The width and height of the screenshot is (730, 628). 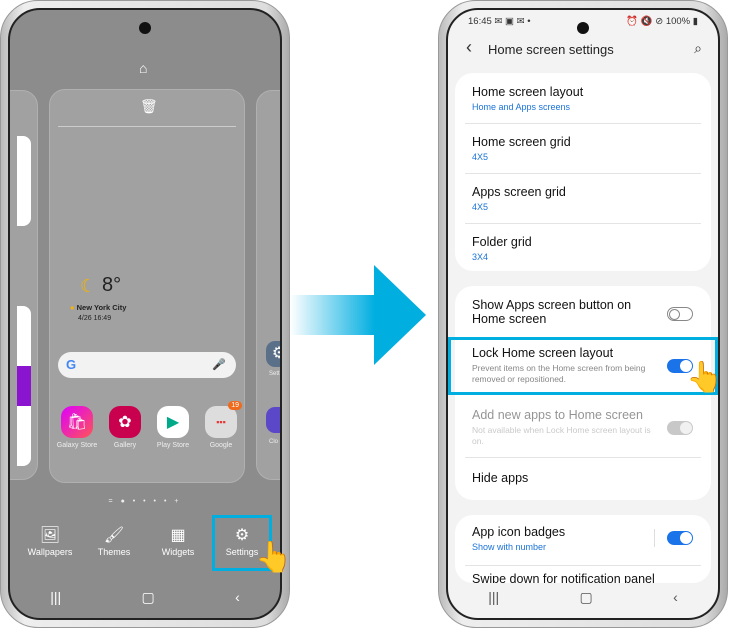 I want to click on mic-icon: 🎤, so click(x=219, y=364).